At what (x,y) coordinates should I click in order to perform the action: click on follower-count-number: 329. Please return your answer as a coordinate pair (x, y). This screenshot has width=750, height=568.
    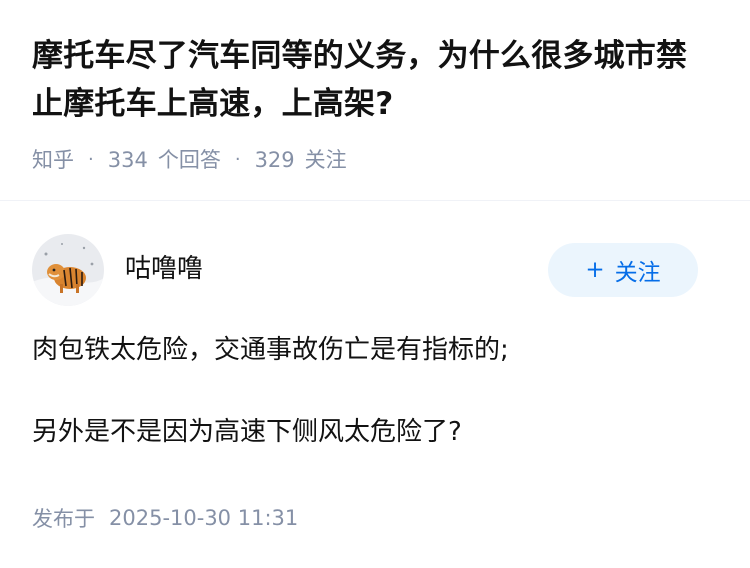
    Looking at the image, I should click on (274, 160).